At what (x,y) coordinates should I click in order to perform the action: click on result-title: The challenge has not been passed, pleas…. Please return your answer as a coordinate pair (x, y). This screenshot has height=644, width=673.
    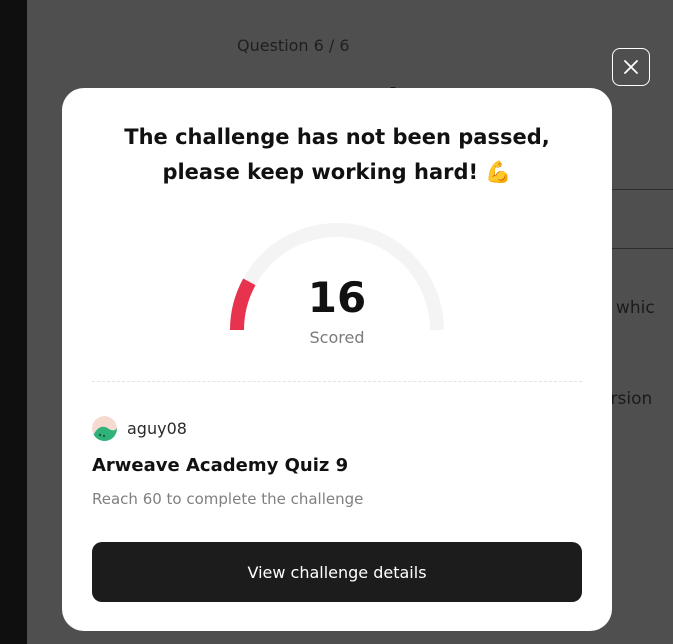
    Looking at the image, I should click on (337, 155).